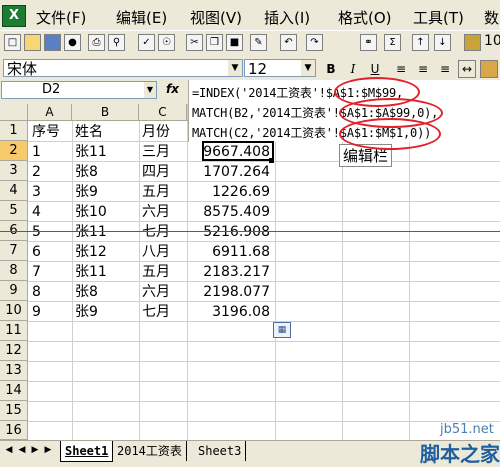  Describe the element at coordinates (172, 89) in the screenshot. I see `insert-function-icon: fx` at that location.